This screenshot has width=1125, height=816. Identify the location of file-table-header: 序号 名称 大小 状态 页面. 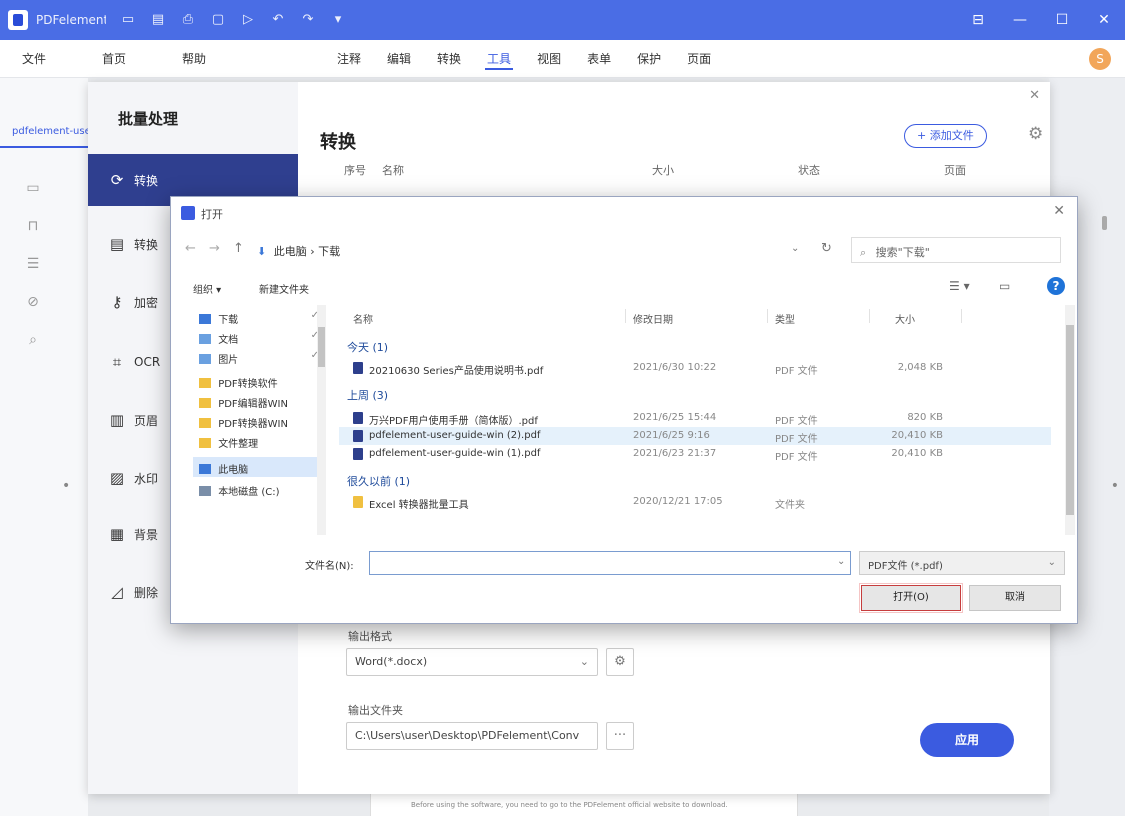
(676, 173).